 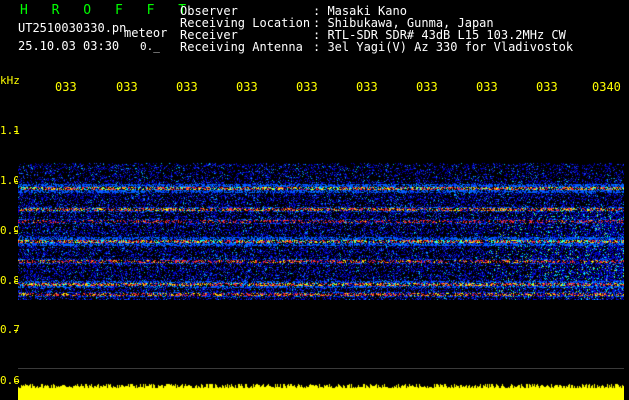 What do you see at coordinates (72, 28) in the screenshot?
I see `file-name: UT2510030330.pn` at bounding box center [72, 28].